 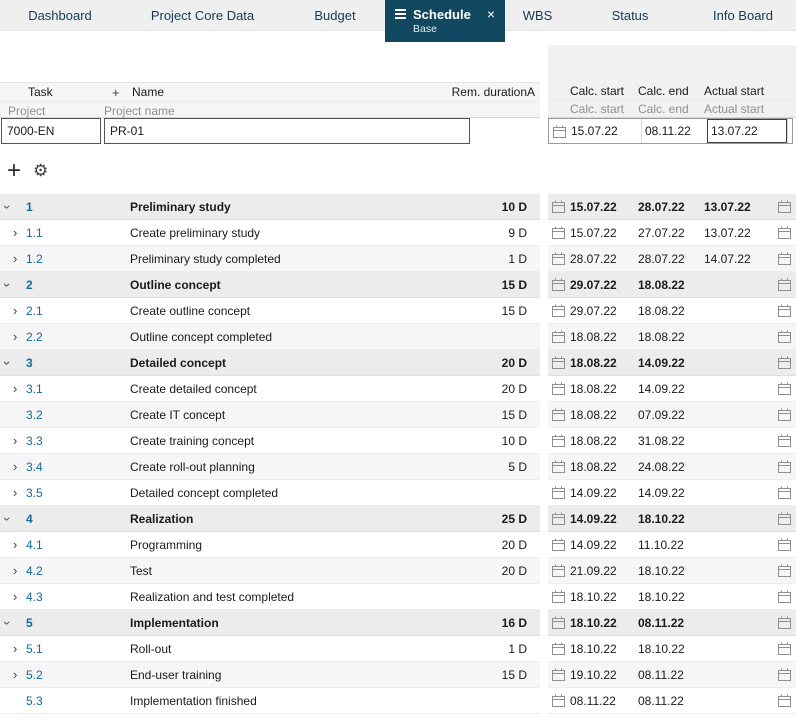 What do you see at coordinates (445, 21) in the screenshot?
I see `tab-schedule: Schedule × Base` at bounding box center [445, 21].